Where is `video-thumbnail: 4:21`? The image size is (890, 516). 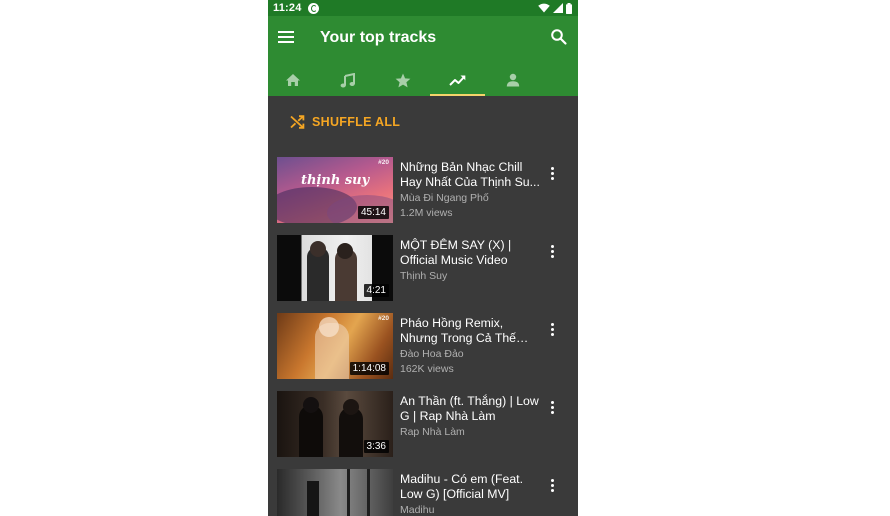 video-thumbnail: 4:21 is located at coordinates (335, 268).